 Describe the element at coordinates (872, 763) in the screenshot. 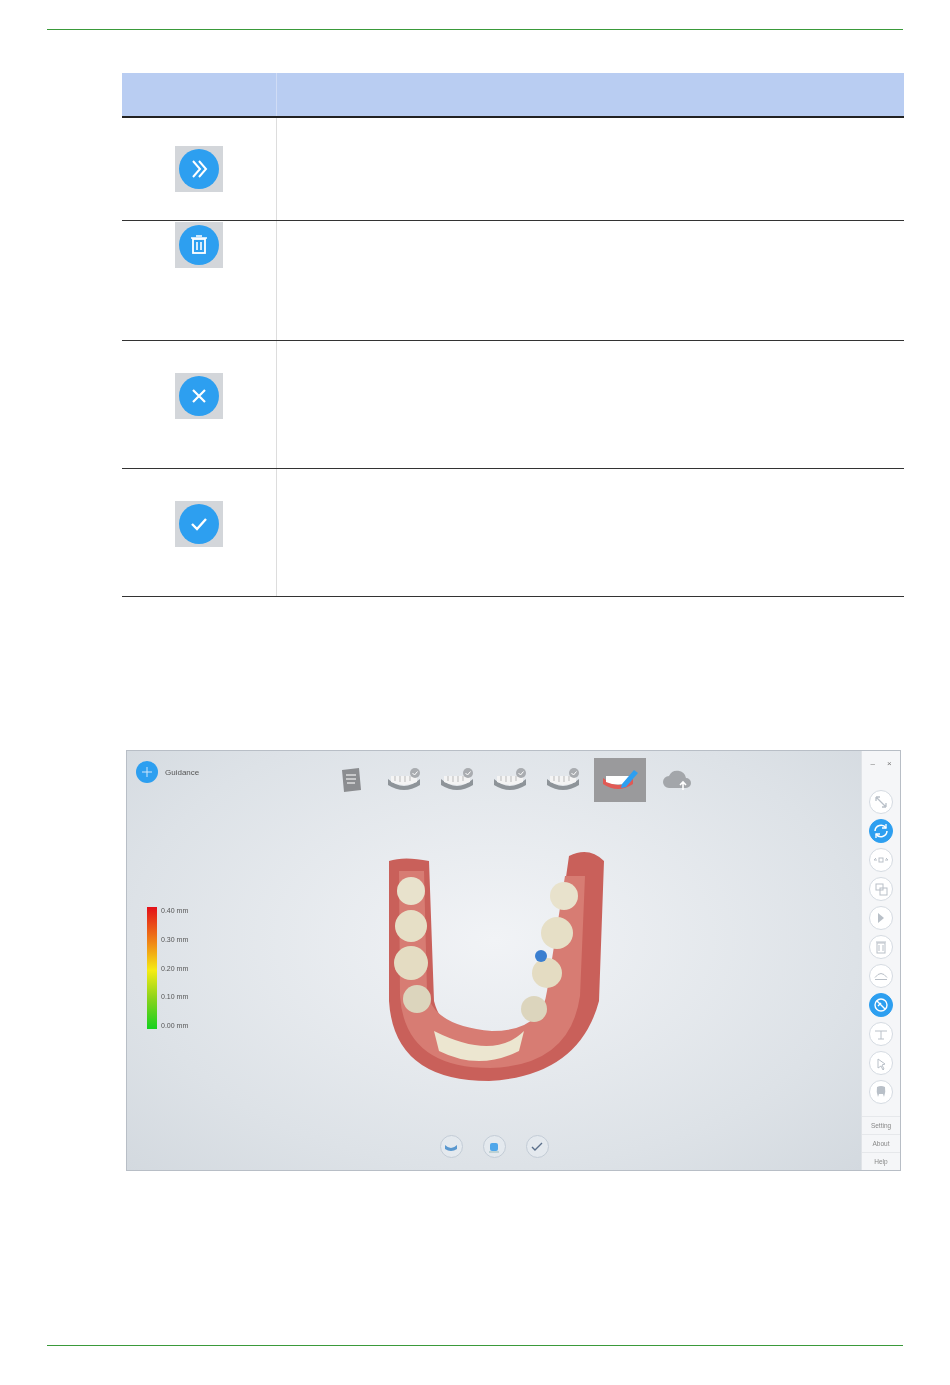

I see `window-control: –` at that location.